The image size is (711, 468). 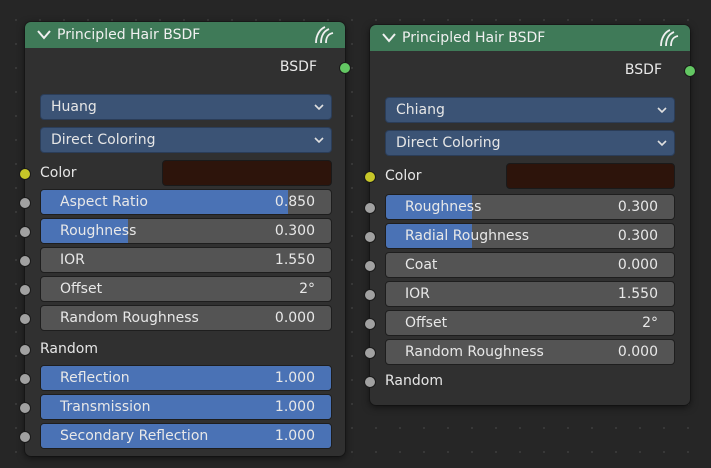 I want to click on secondary-reflection-label: Secondary Reflection, so click(x=134, y=436).